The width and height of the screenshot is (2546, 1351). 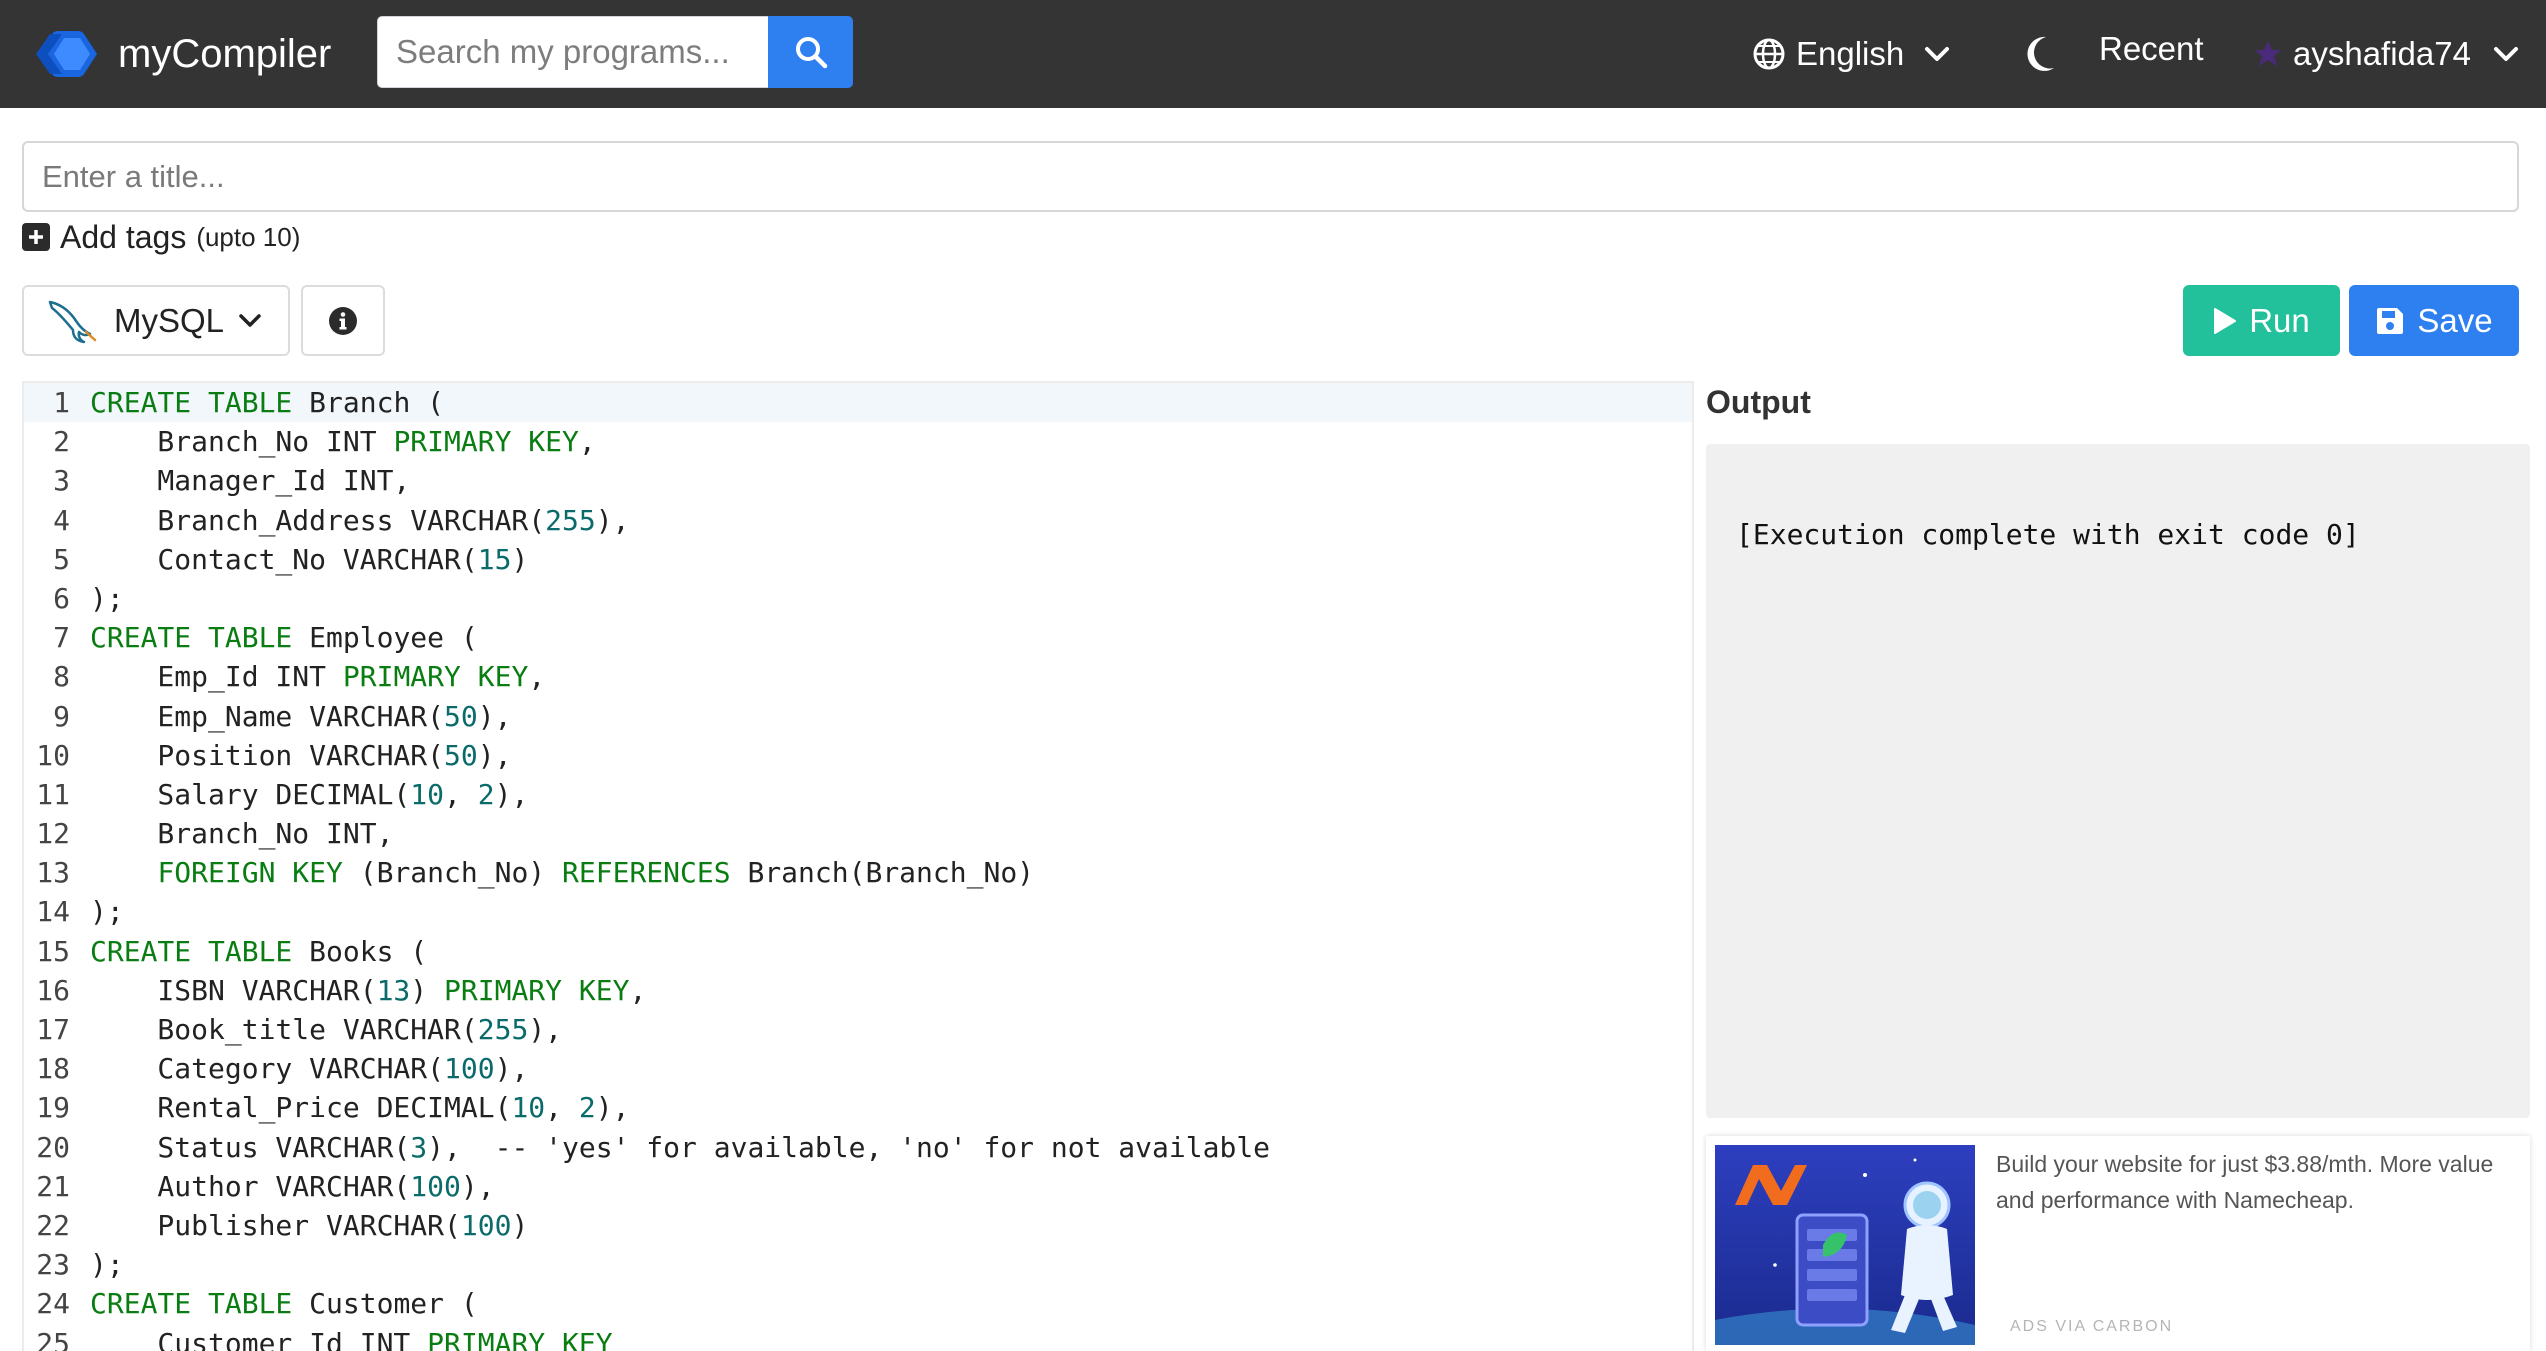 I want to click on chevron-down-icon, so click(x=250, y=320).